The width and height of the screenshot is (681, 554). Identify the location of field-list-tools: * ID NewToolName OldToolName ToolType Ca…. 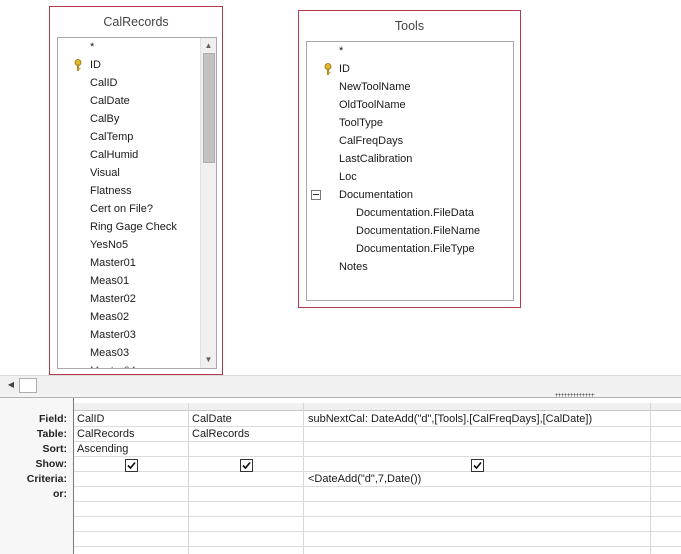
(410, 171).